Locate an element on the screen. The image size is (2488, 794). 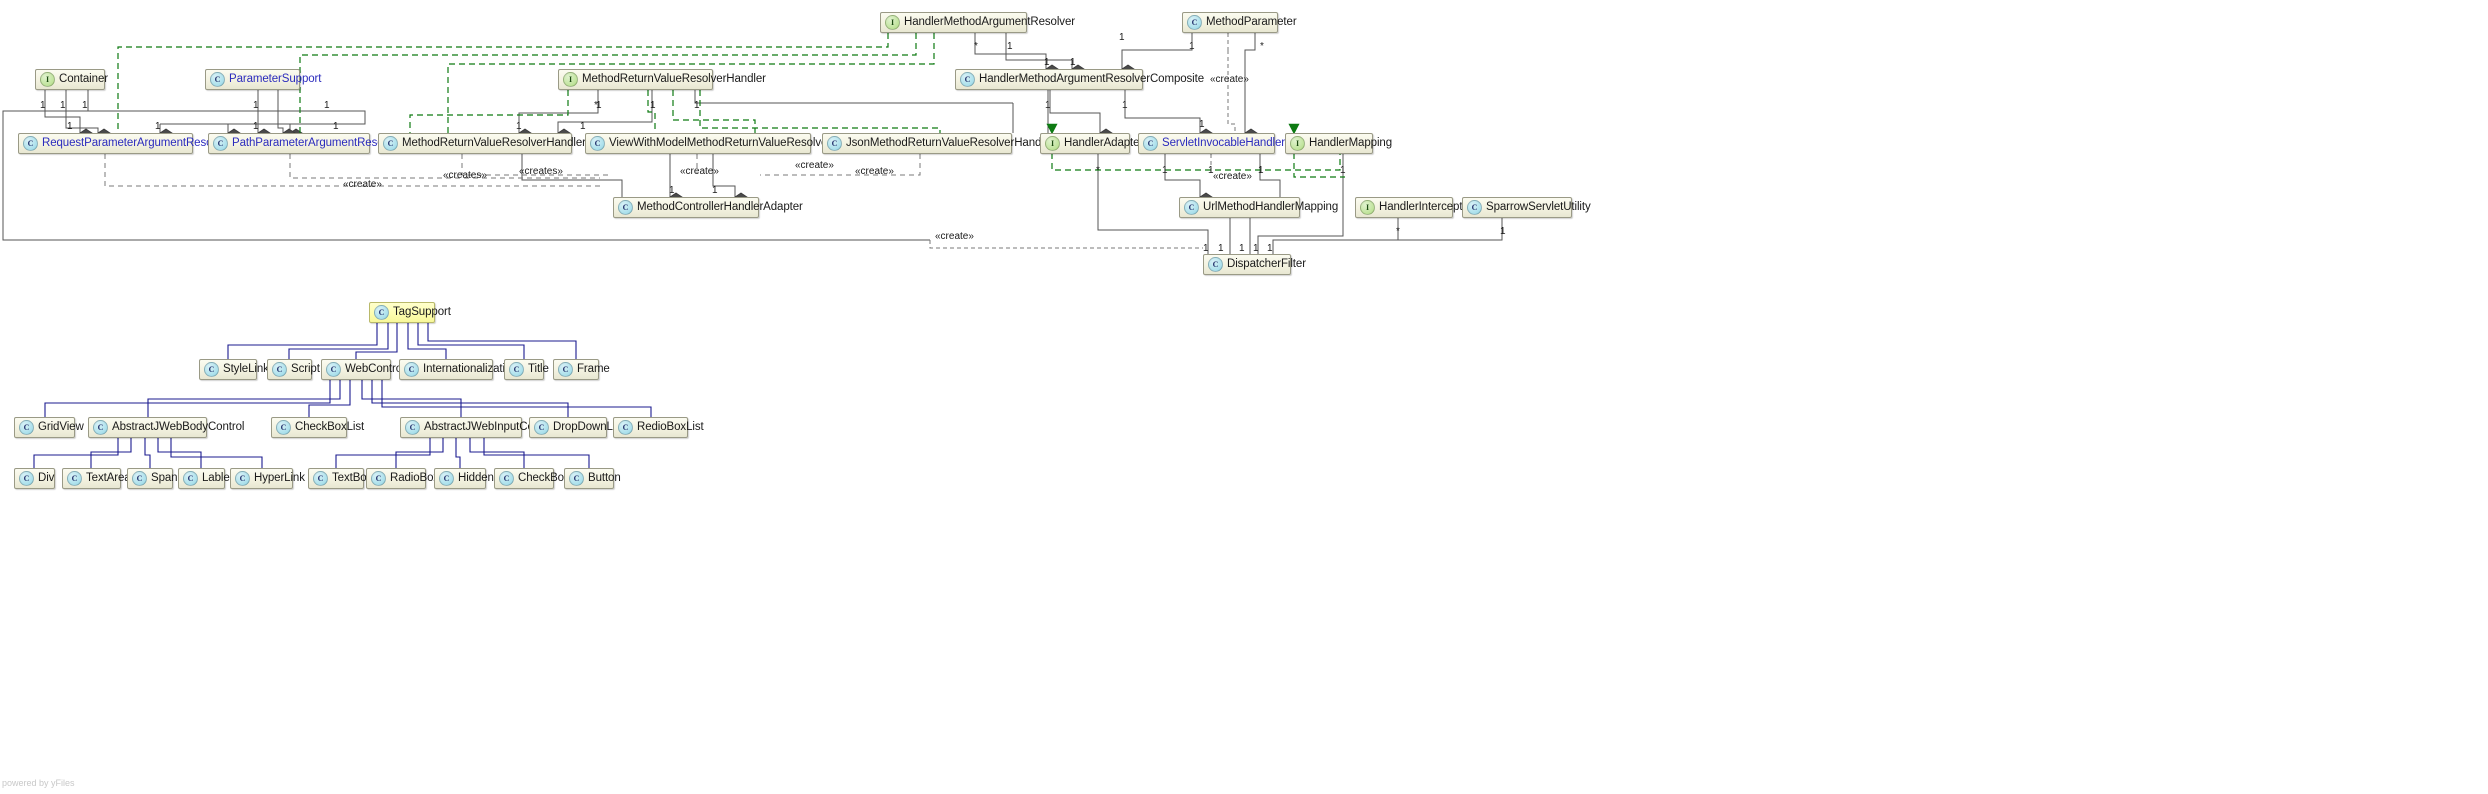
class-node-handlermapping: I HandlerMapping is located at coordinates (1338, 143).